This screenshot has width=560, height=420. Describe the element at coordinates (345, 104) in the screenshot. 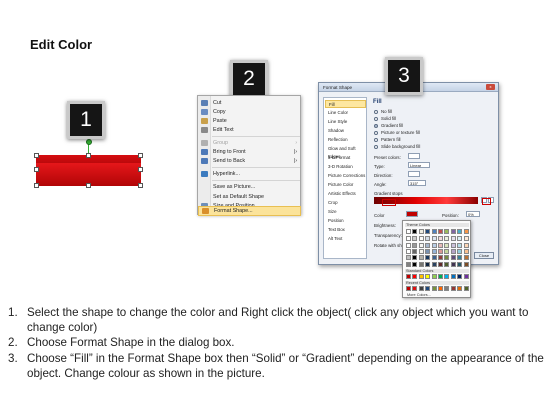

I see `nav-fill: Fill` at that location.